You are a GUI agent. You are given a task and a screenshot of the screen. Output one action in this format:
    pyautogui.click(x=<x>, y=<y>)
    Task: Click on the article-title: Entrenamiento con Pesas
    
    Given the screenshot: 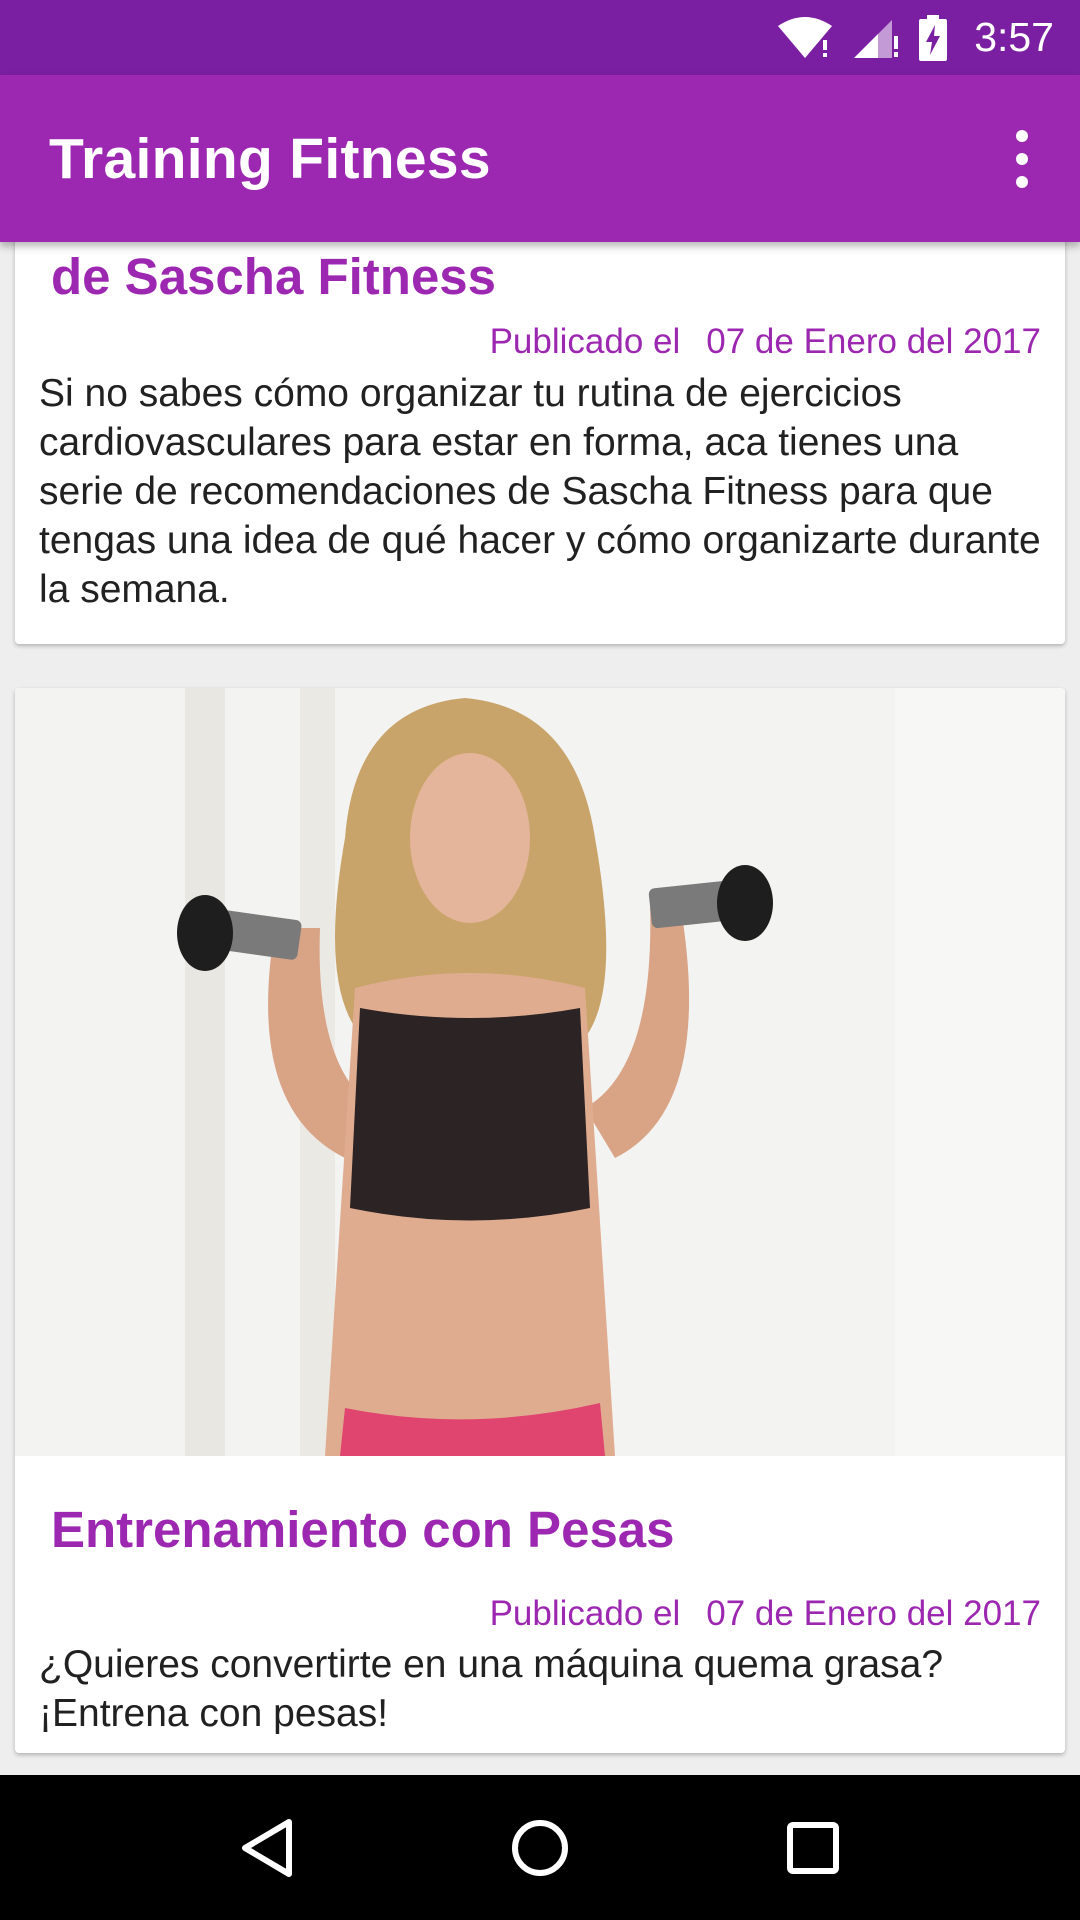 What is the action you would take?
    pyautogui.click(x=363, y=1529)
    